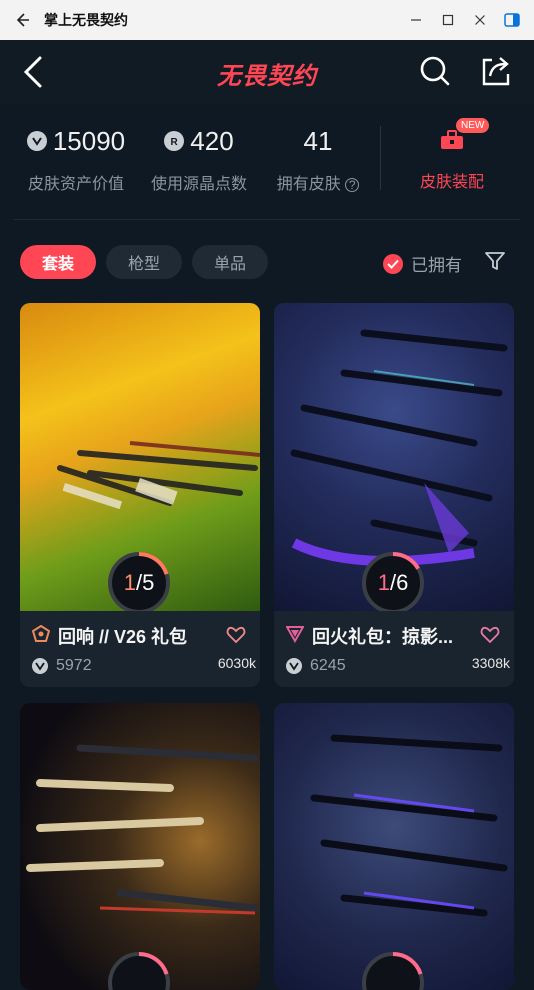 The image size is (534, 990). I want to click on stats-divider, so click(380, 158).